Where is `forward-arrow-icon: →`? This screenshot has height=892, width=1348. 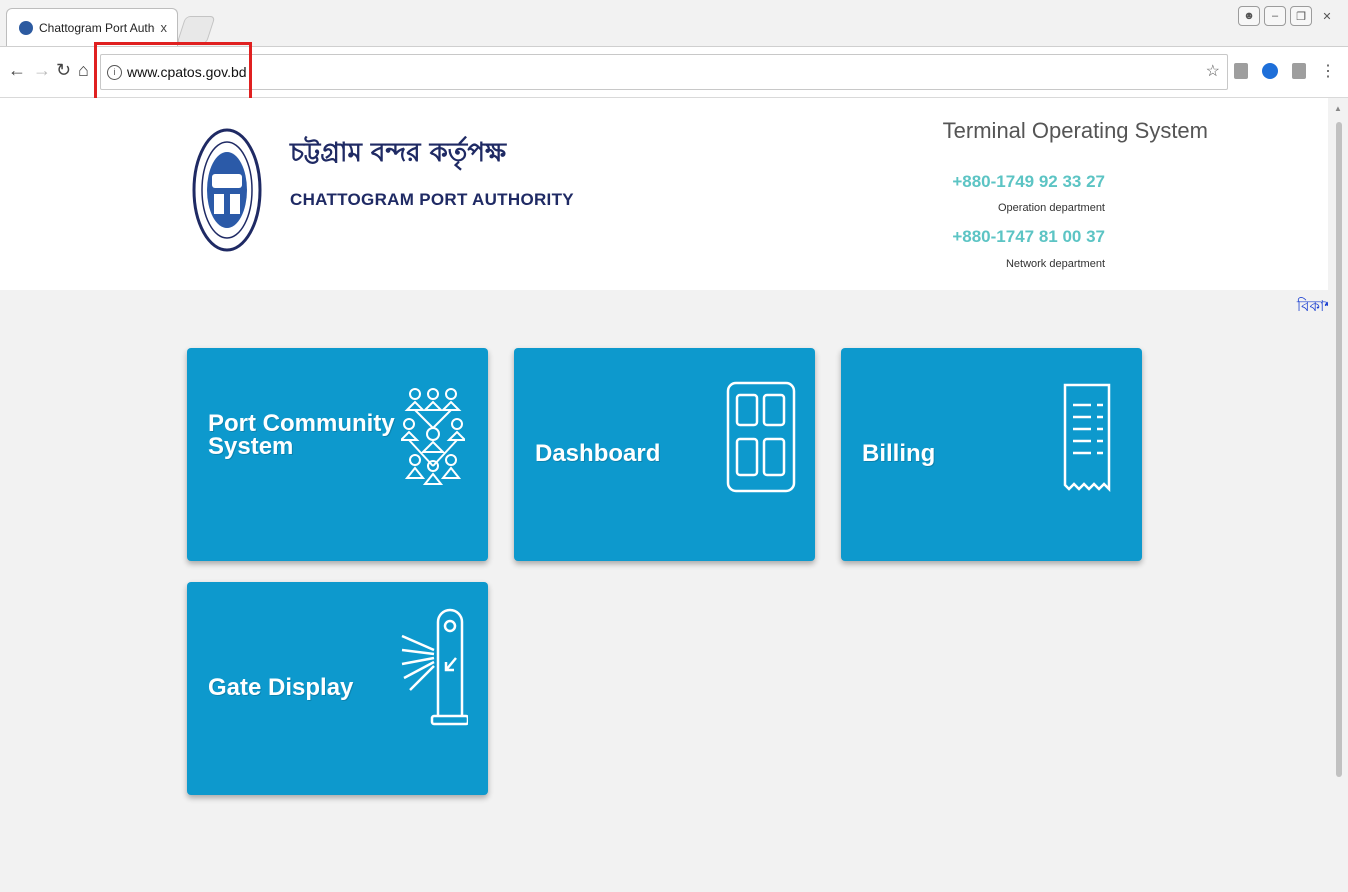 forward-arrow-icon: → is located at coordinates (42, 70).